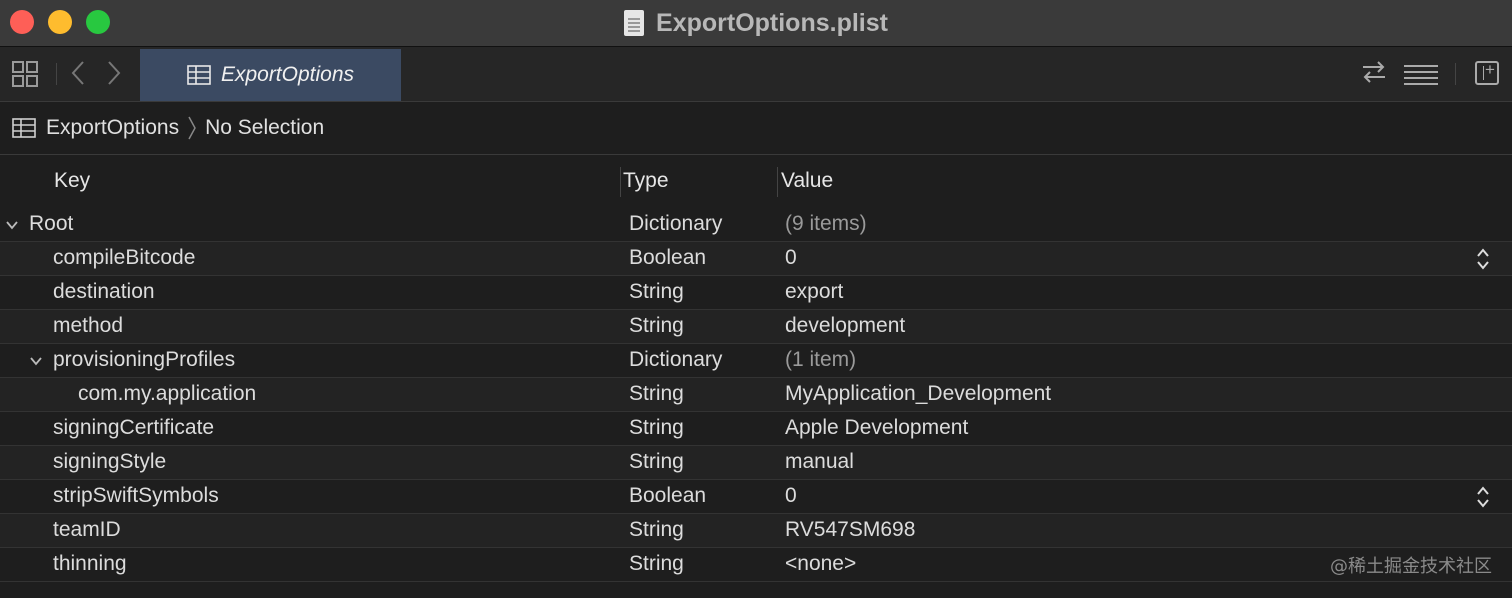 Image resolution: width=1512 pixels, height=598 pixels. Describe the element at coordinates (133, 428) in the screenshot. I see `cell-key: signingCertificate` at that location.